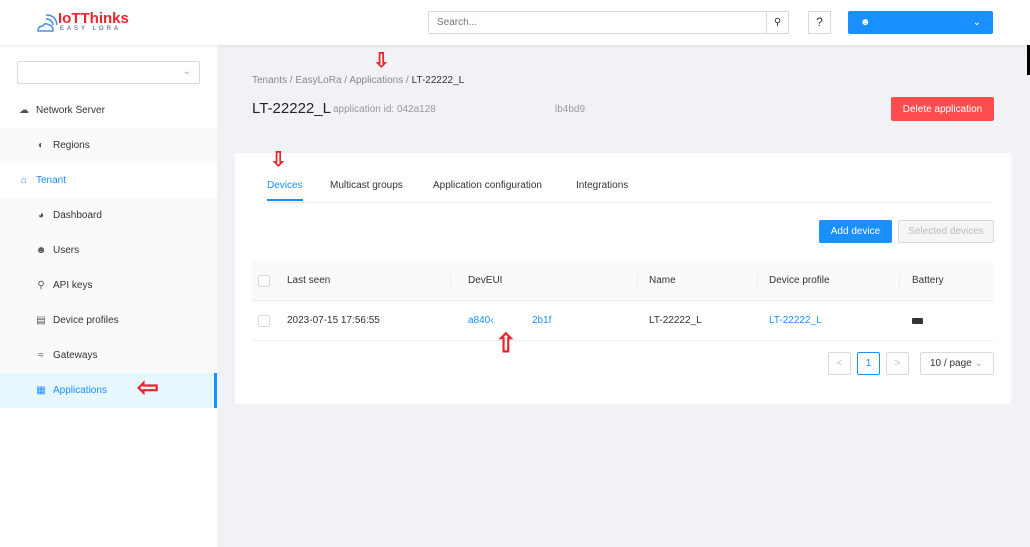 This screenshot has height=547, width=1030. I want to click on delete-application-button: Delete application, so click(942, 109).